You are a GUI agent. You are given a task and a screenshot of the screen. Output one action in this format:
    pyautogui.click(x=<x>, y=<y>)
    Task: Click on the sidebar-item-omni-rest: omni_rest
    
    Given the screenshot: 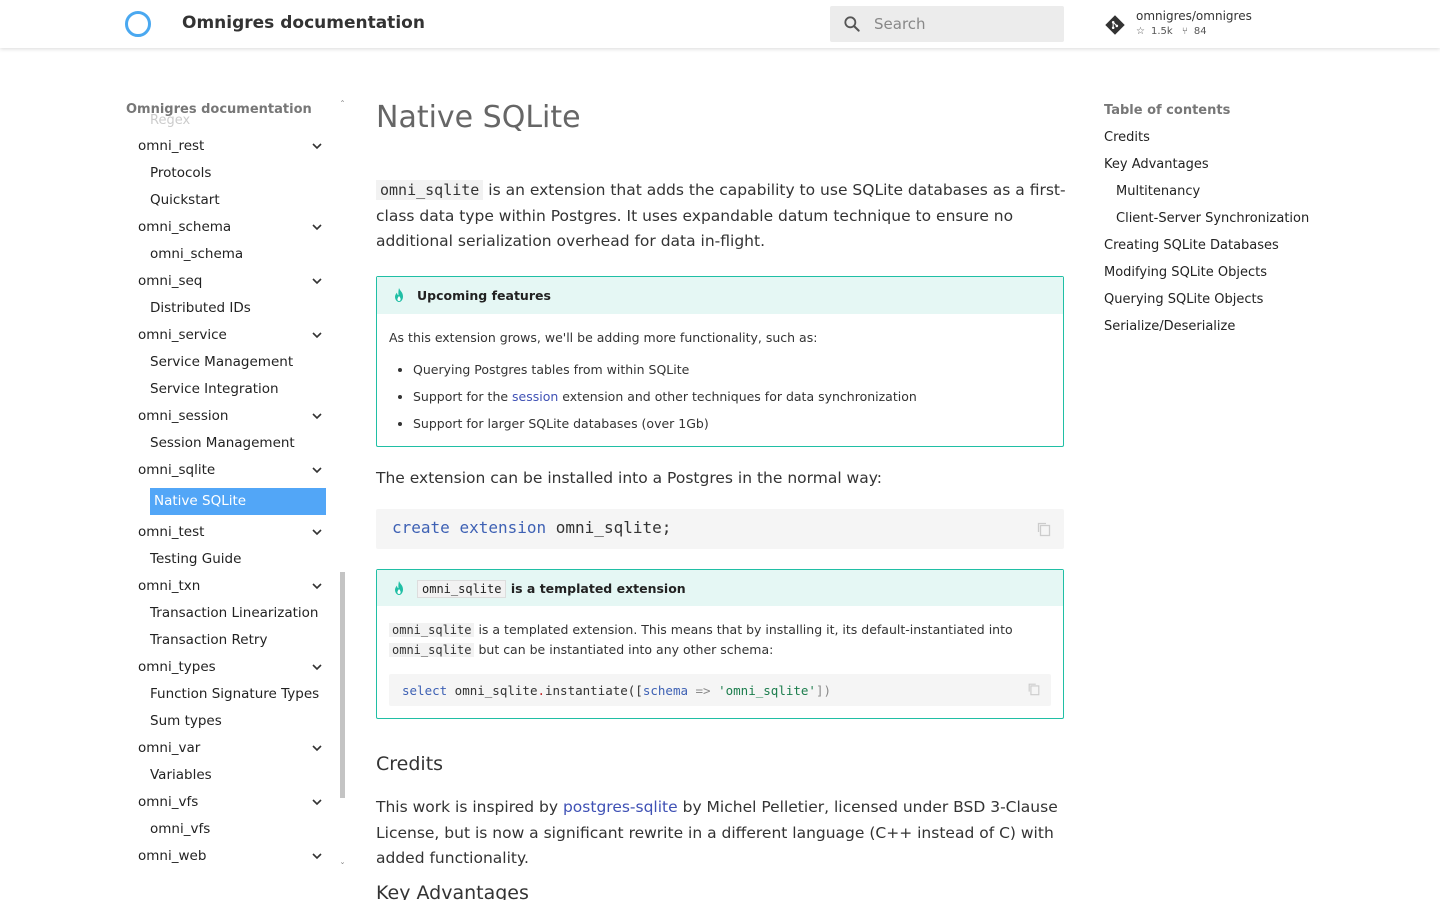 What is the action you would take?
    pyautogui.click(x=231, y=146)
    